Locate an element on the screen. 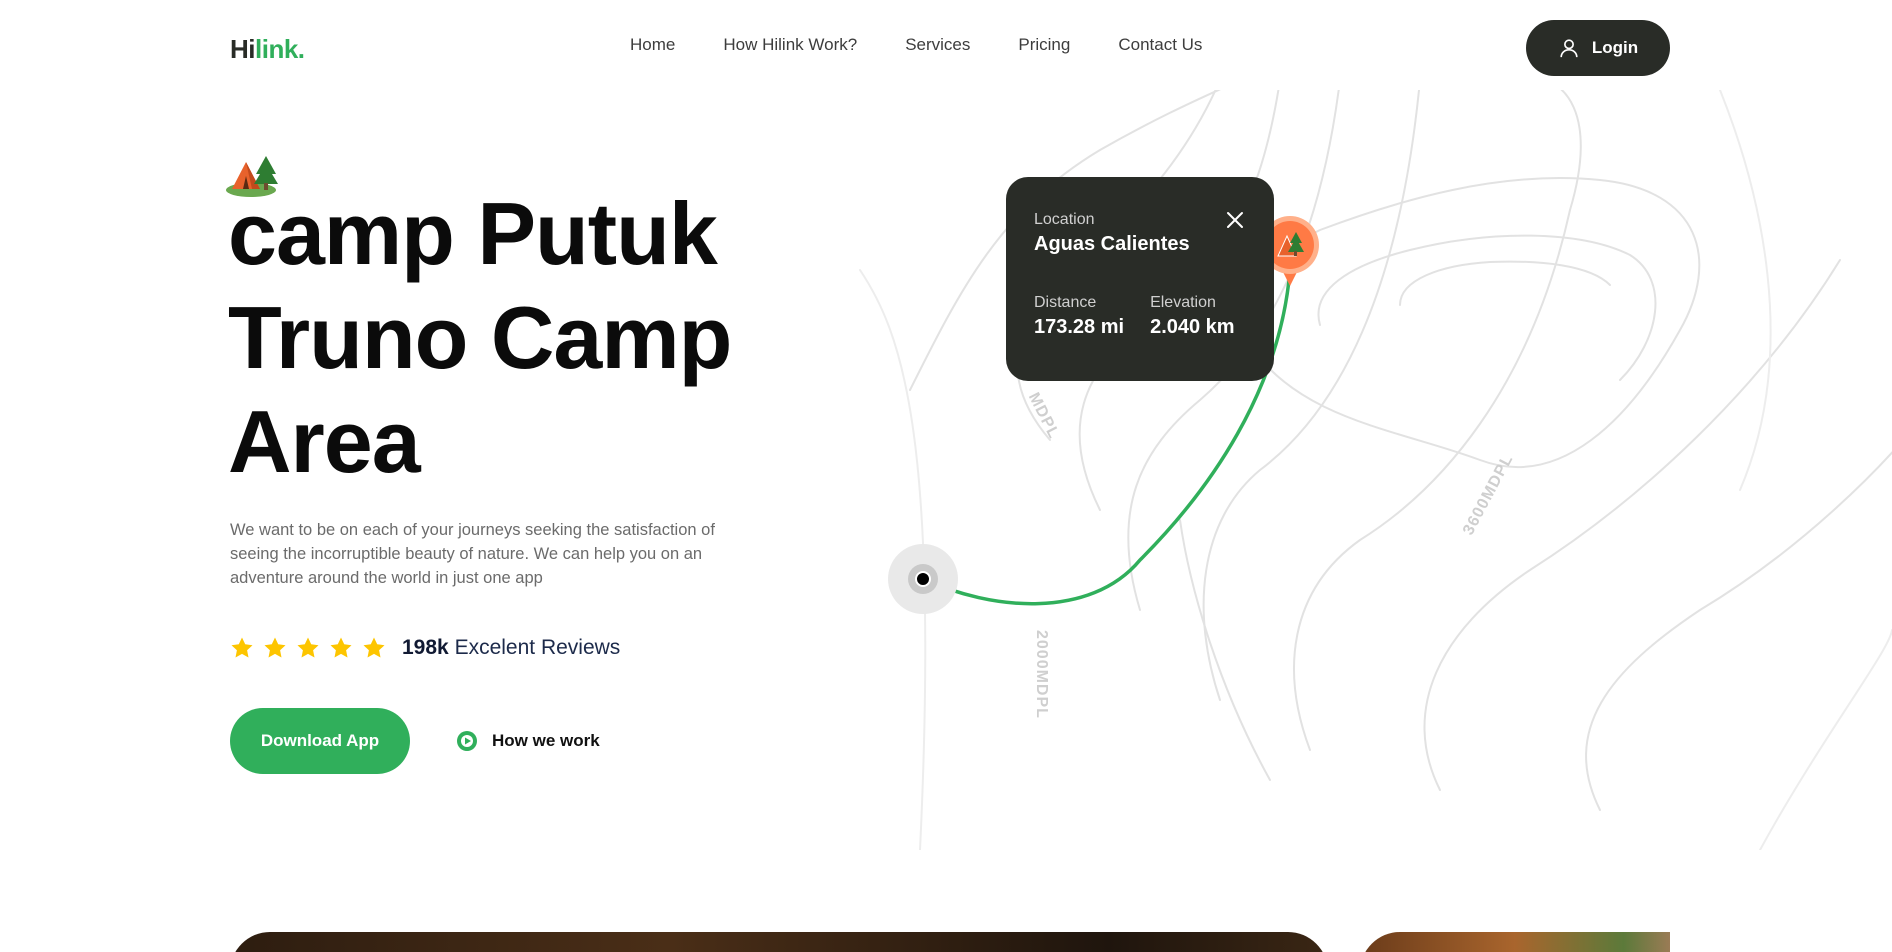 The width and height of the screenshot is (1892, 952). camp-photo-small is located at coordinates (1515, 942).